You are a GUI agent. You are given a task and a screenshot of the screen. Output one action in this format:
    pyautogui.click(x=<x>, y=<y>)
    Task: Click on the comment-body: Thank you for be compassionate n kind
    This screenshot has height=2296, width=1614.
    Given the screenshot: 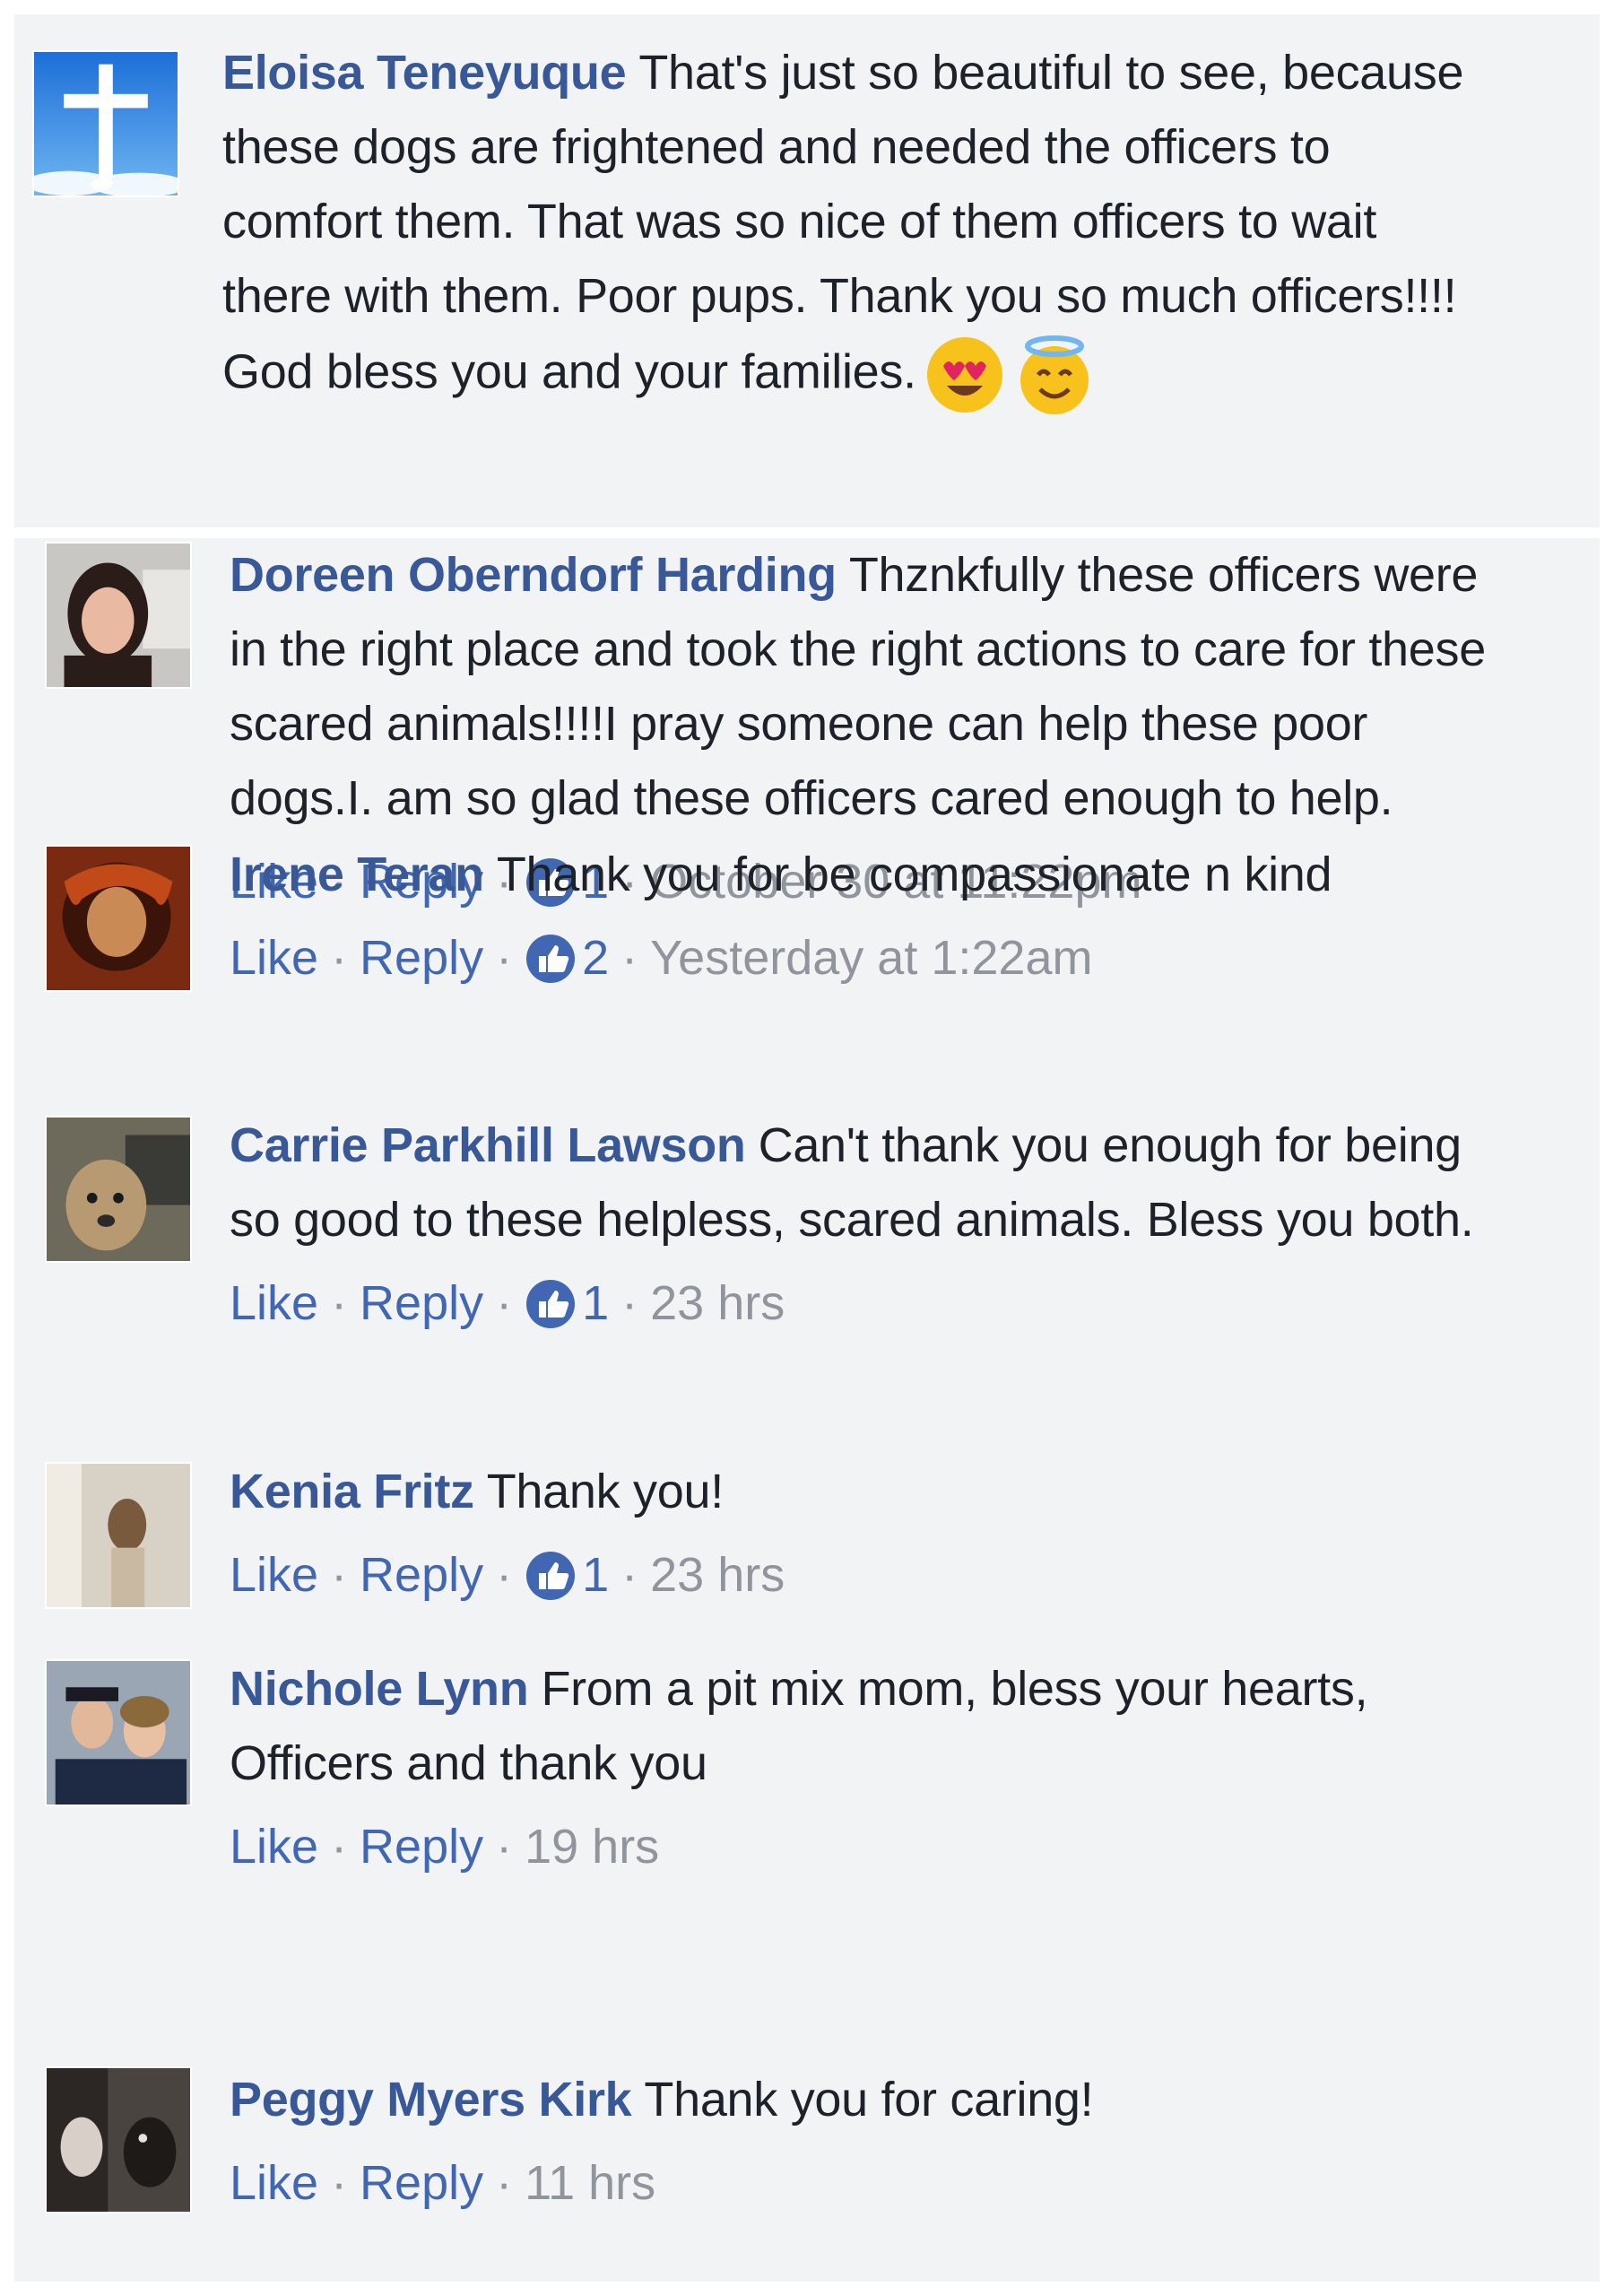 What is the action you would take?
    pyautogui.click(x=914, y=874)
    